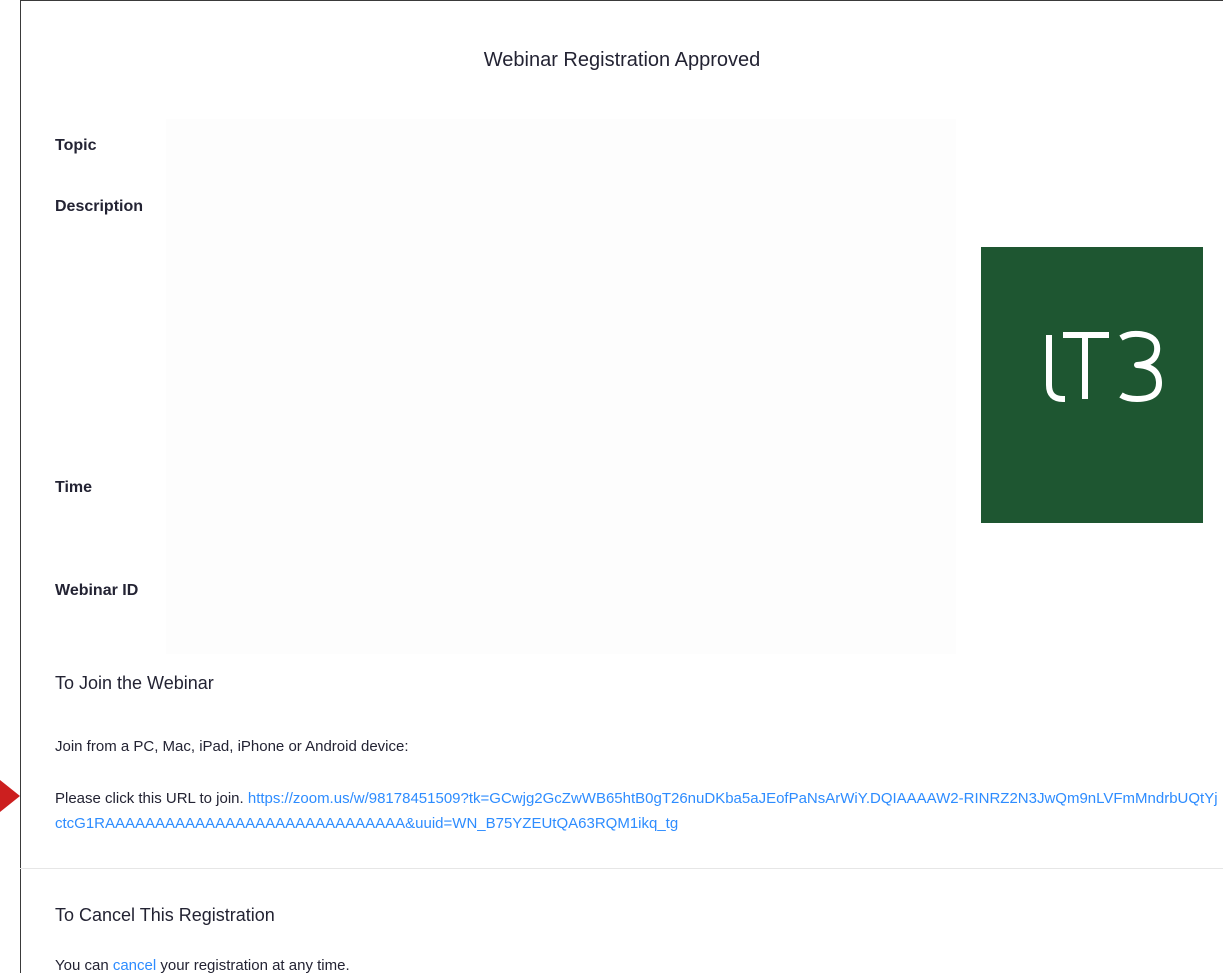 The width and height of the screenshot is (1223, 978). What do you see at coordinates (82, 965) in the screenshot?
I see `cancel-text-before: You can` at bounding box center [82, 965].